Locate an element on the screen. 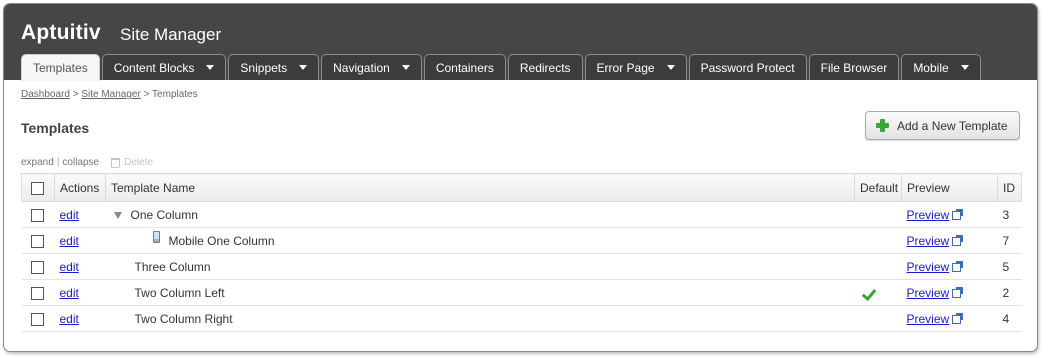  tab-navigation: Navigation is located at coordinates (371, 67).